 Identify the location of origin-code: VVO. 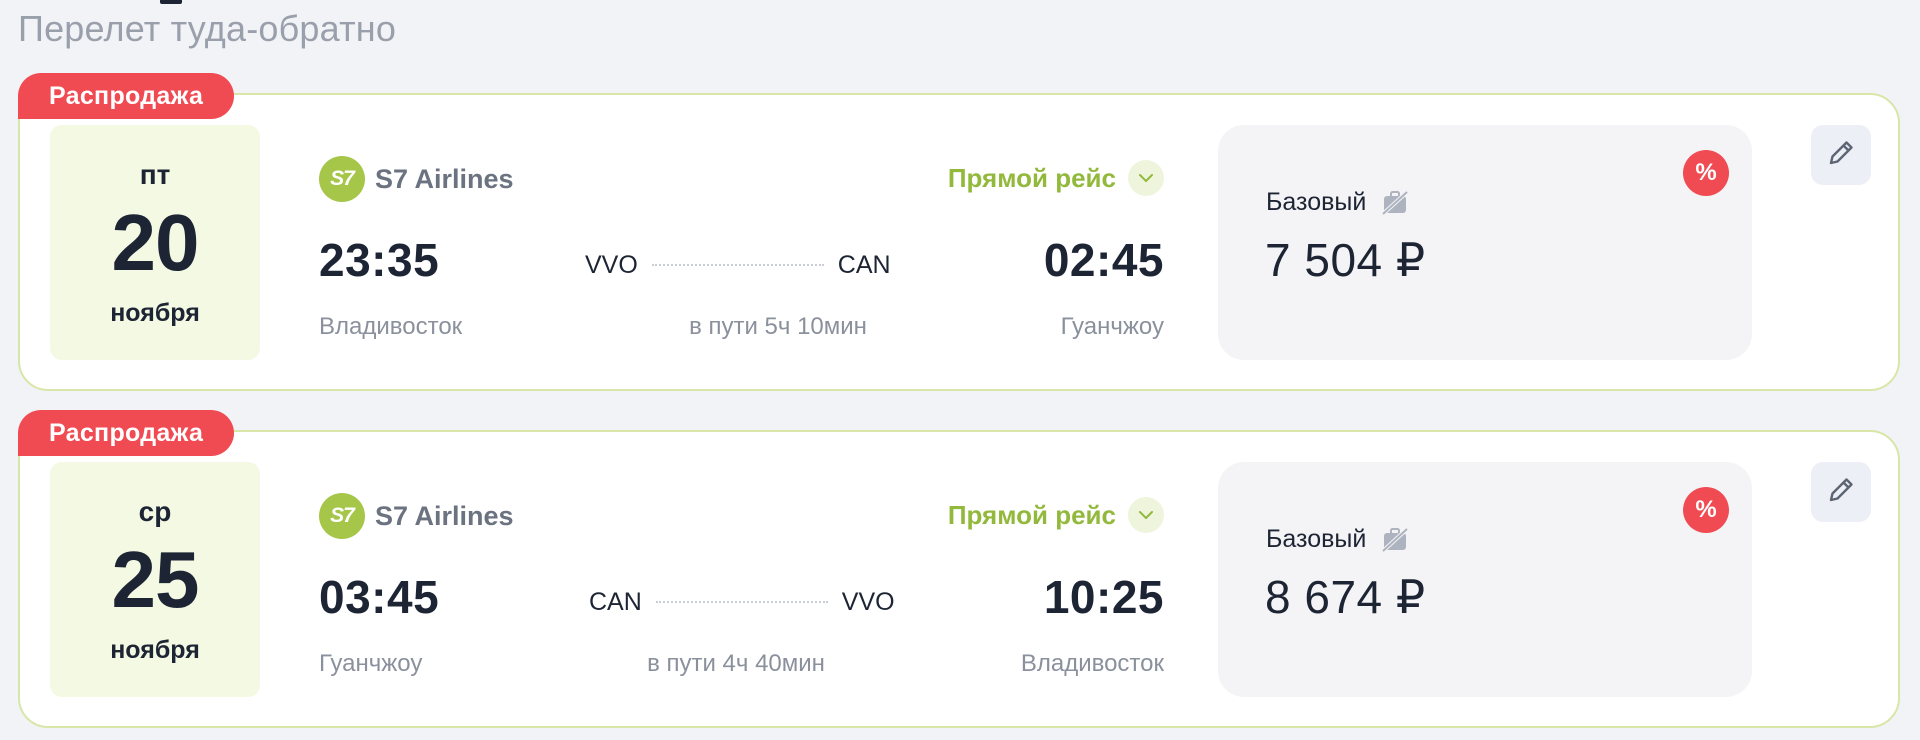
(611, 264).